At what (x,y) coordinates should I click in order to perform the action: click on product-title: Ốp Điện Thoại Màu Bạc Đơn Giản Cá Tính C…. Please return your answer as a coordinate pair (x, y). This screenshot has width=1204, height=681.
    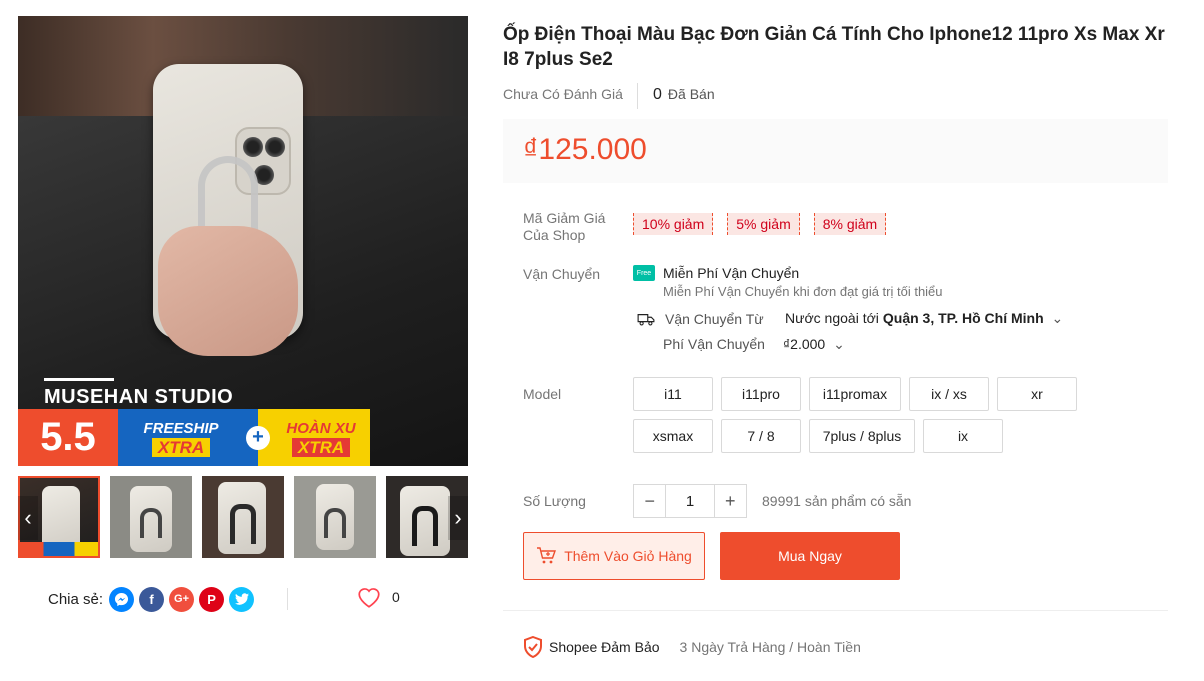
    Looking at the image, I should click on (834, 47).